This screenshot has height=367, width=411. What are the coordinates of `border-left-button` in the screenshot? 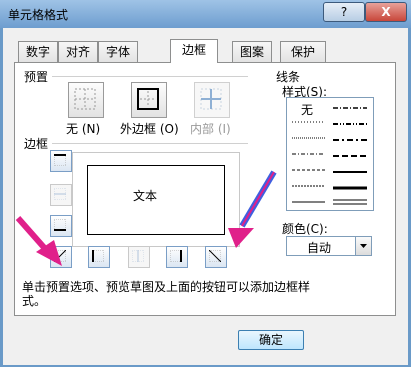 It's located at (99, 257).